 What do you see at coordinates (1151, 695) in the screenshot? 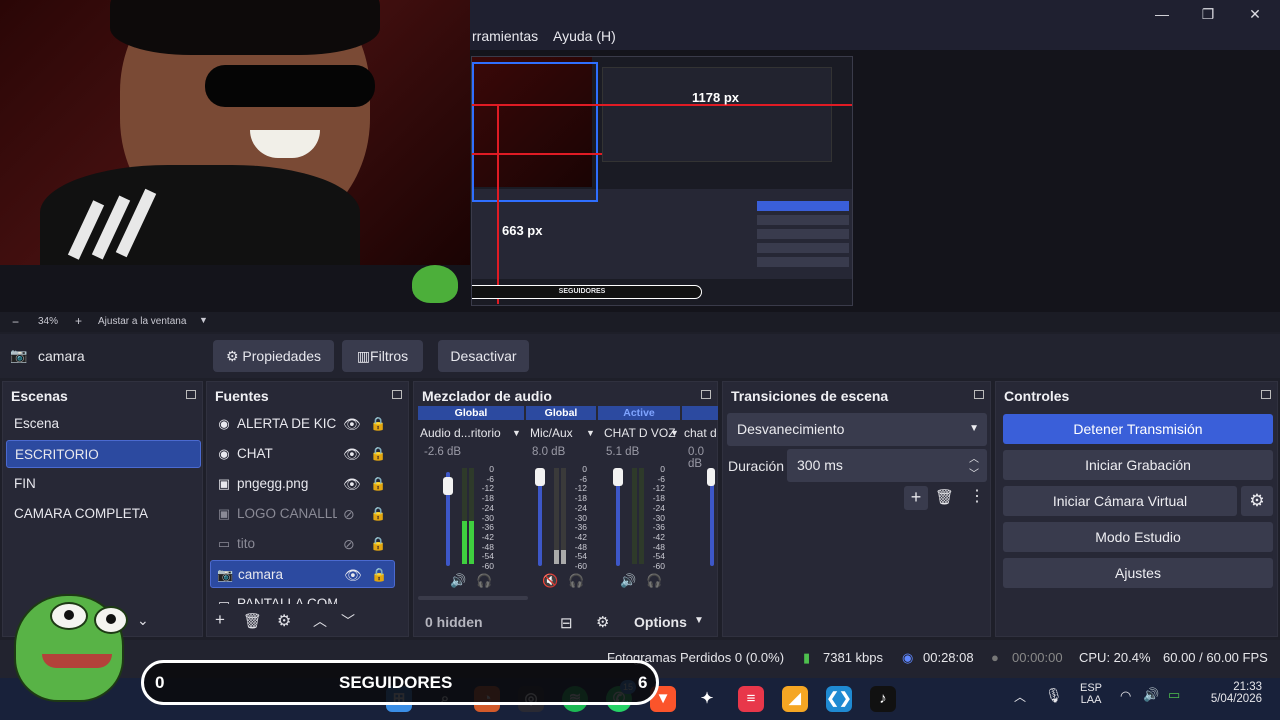
I see `volume-icon: 🔊` at bounding box center [1151, 695].